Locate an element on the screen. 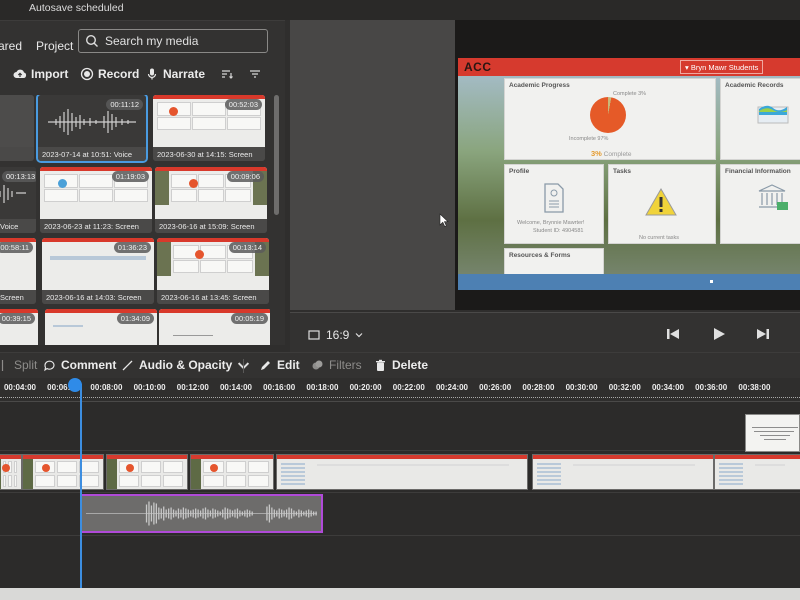 Image resolution: width=800 pixels, height=600 pixels. portal-logo: ACC is located at coordinates (478, 67).